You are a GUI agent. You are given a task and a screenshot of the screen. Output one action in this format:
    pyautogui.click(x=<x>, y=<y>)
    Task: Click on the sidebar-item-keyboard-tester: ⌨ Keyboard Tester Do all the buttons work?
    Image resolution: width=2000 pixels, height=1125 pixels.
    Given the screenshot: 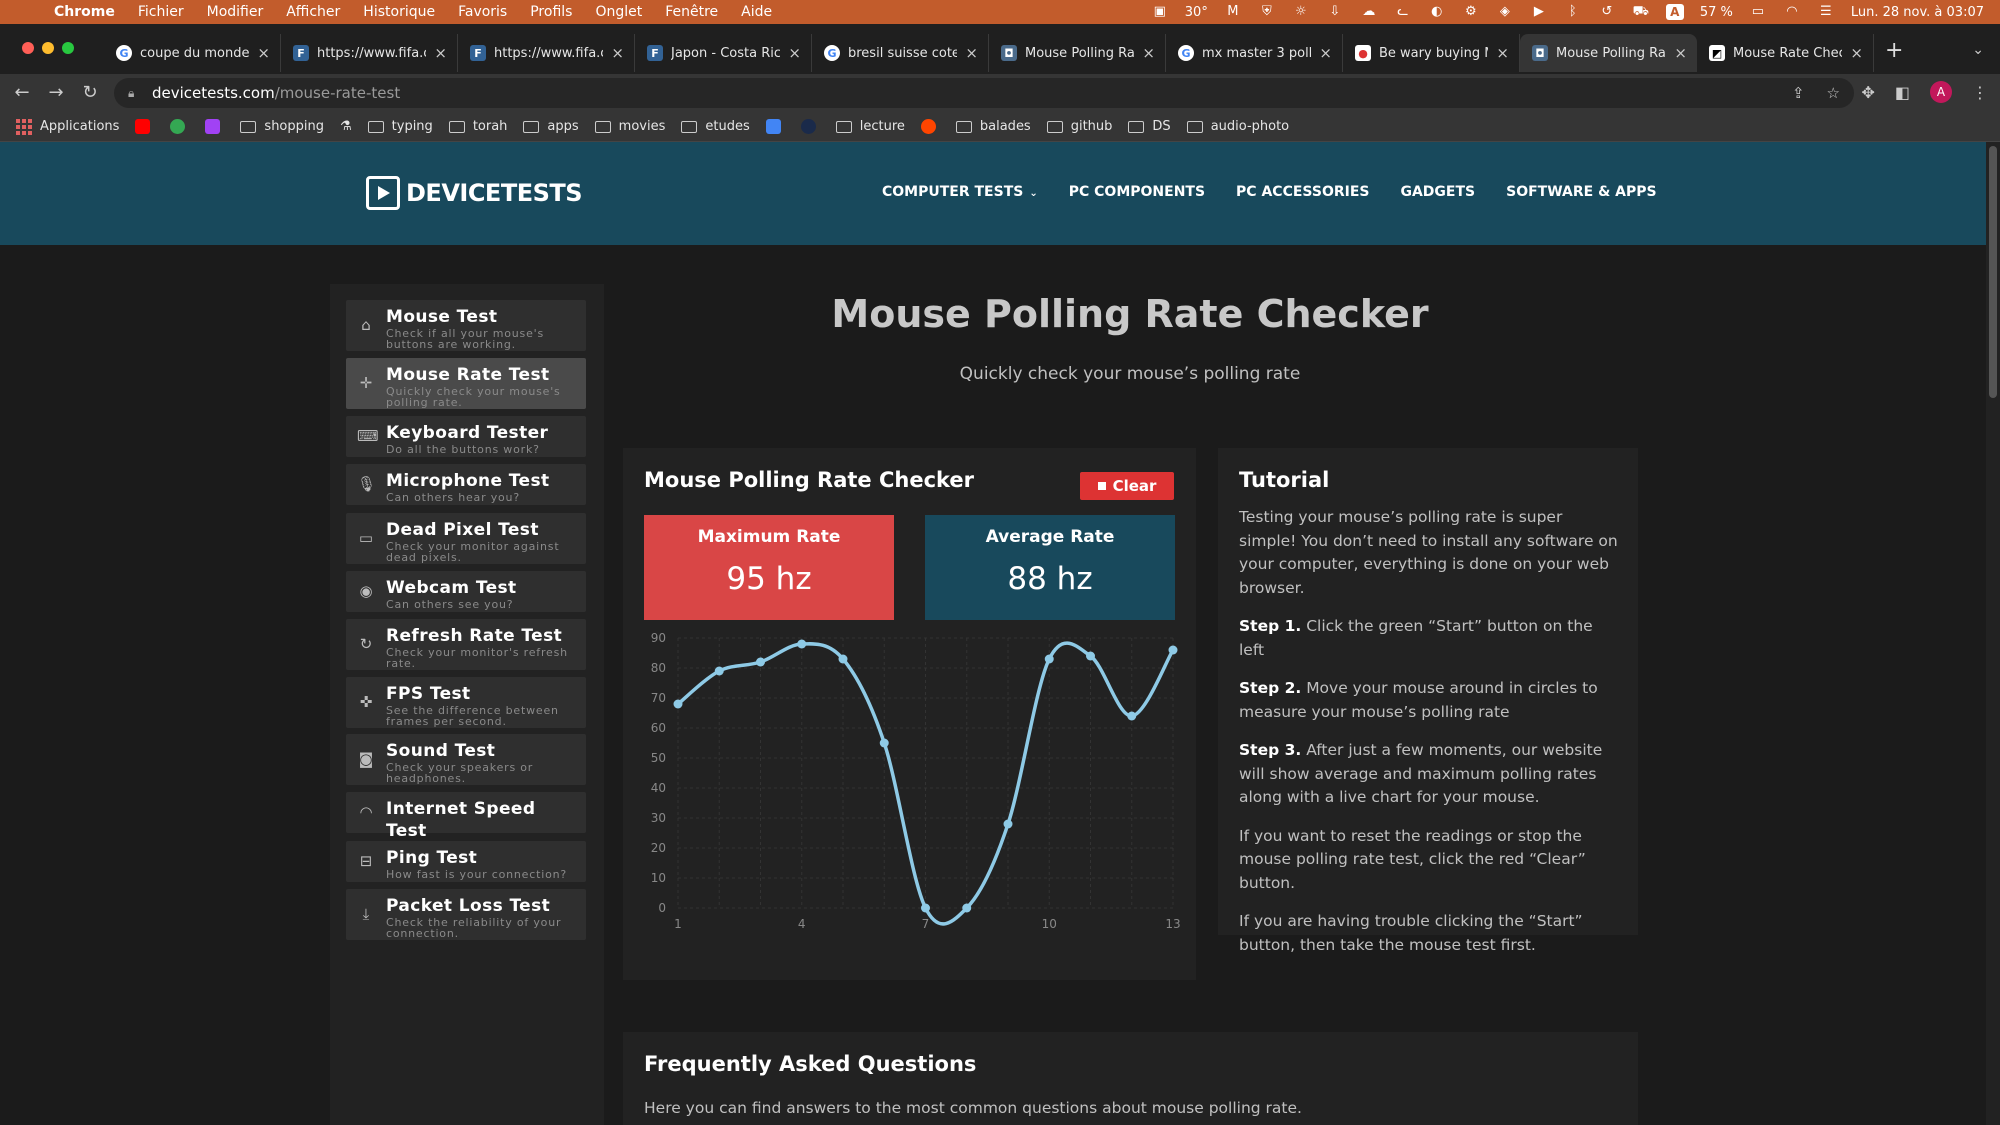 What is the action you would take?
    pyautogui.click(x=466, y=436)
    